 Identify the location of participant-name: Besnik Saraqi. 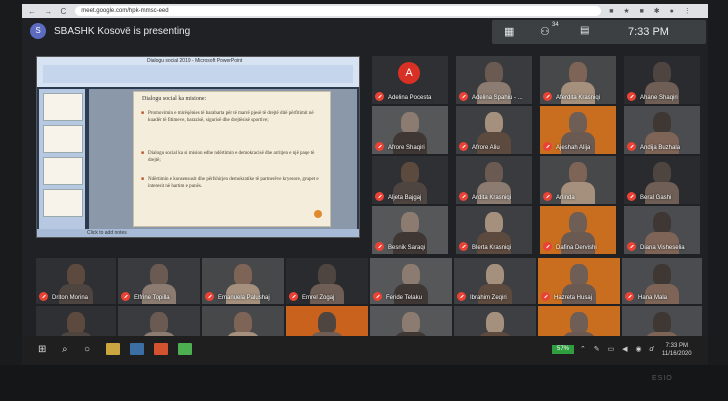
(407, 248).